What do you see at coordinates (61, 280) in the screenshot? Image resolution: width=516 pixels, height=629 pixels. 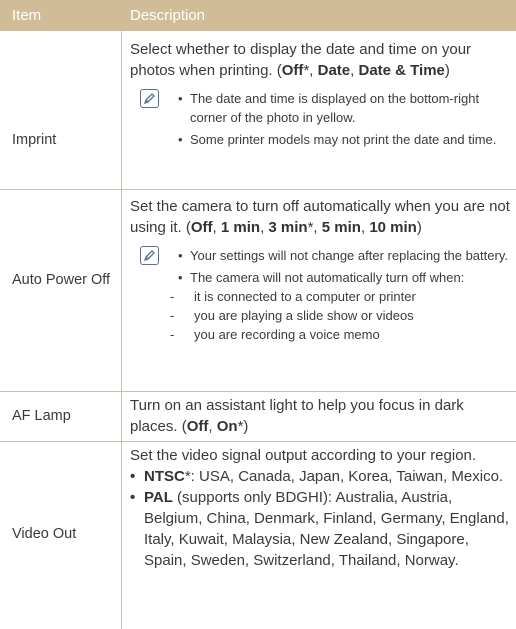 I see `row-auto-power-off-item: Auto Power Off` at bounding box center [61, 280].